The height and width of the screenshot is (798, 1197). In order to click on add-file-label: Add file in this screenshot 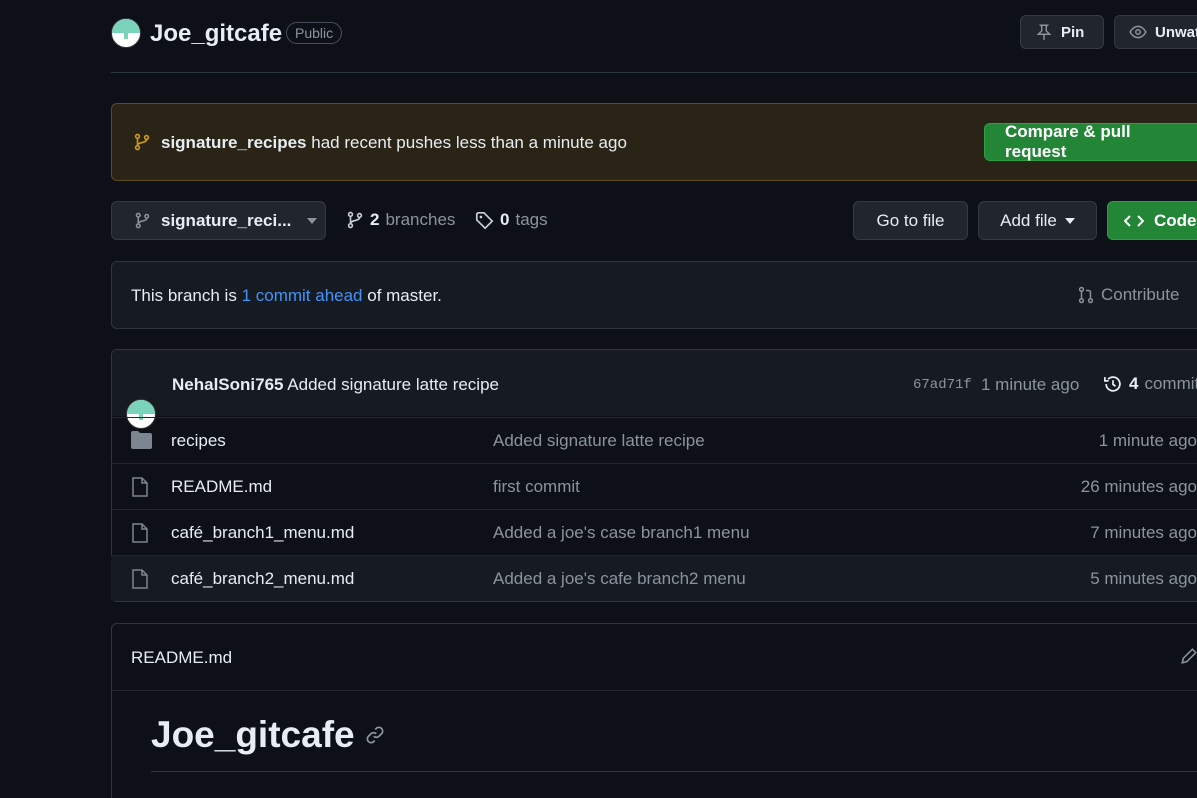, I will do `click(1028, 220)`.